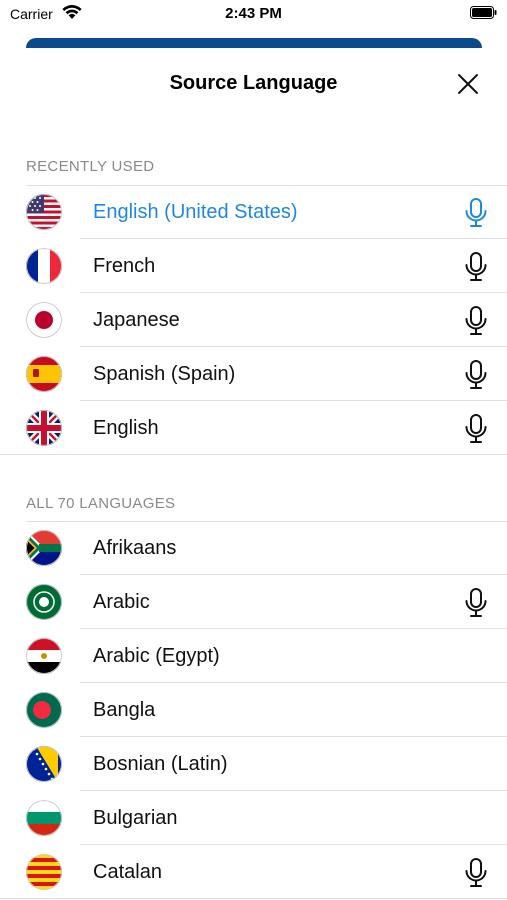 This screenshot has height=900, width=507. What do you see at coordinates (101, 503) in the screenshot?
I see `section-header-all-languages: ALL 70 LANGUAGES` at bounding box center [101, 503].